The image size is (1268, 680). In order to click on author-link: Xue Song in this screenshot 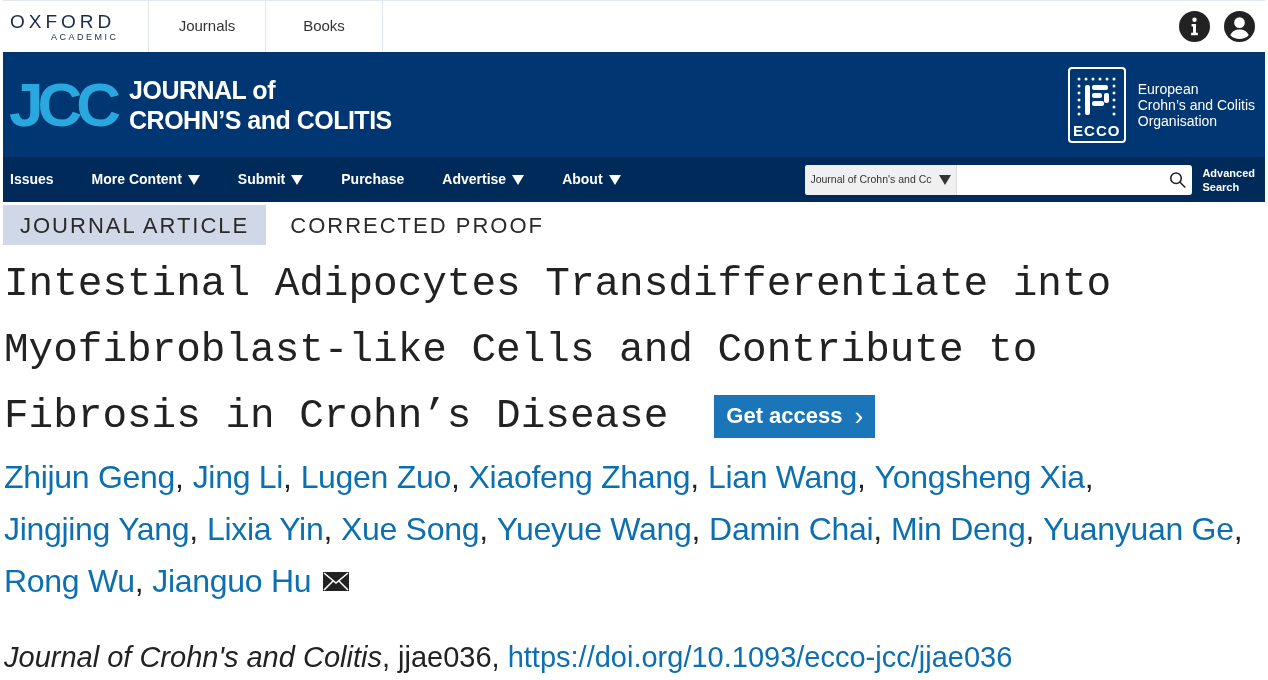, I will do `click(410, 529)`.